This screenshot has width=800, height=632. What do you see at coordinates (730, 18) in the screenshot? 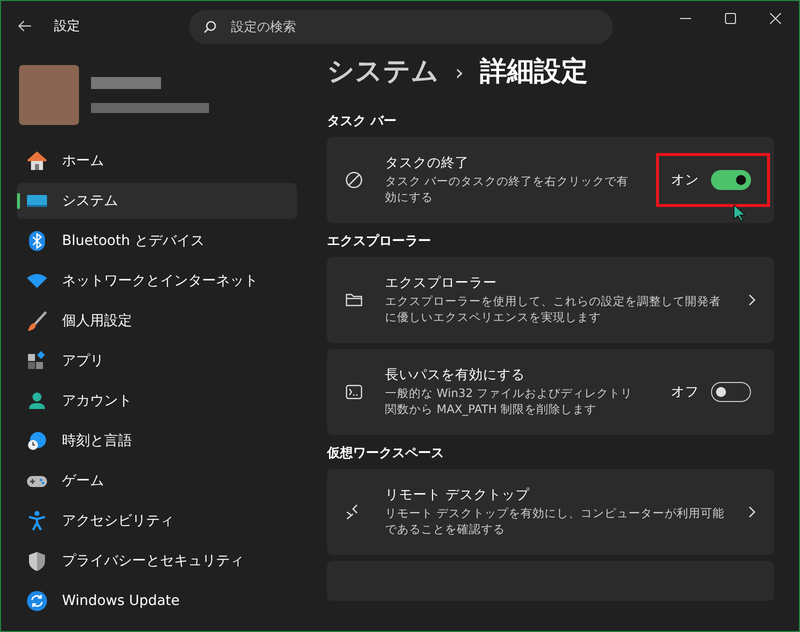
I see `maximize-icon` at bounding box center [730, 18].